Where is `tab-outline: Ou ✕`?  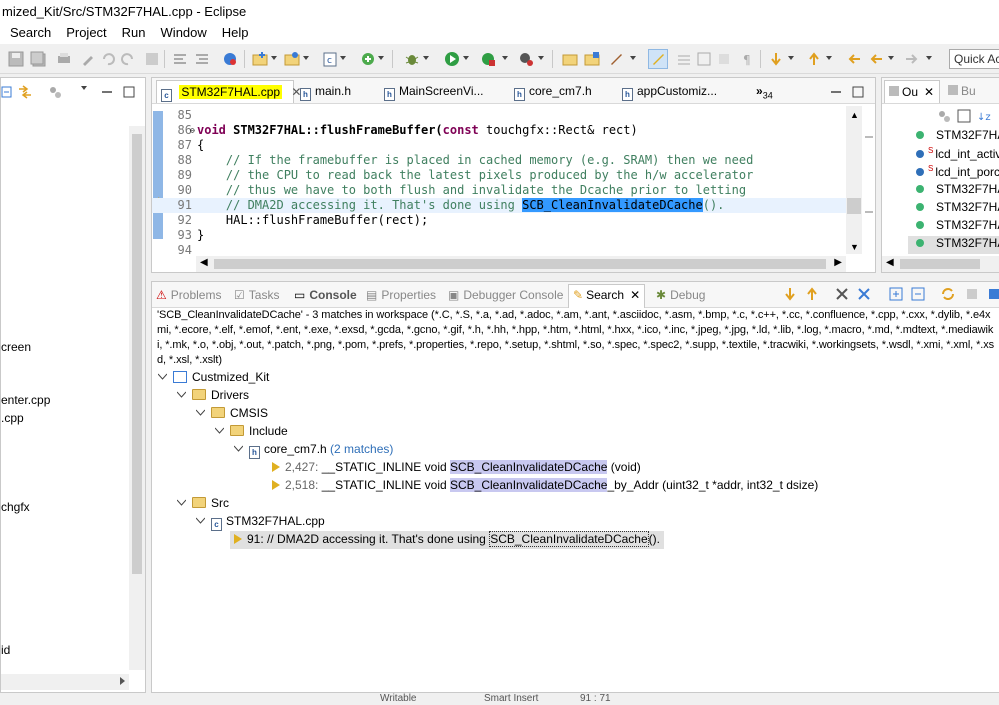
tab-outline: Ou ✕ is located at coordinates (912, 91).